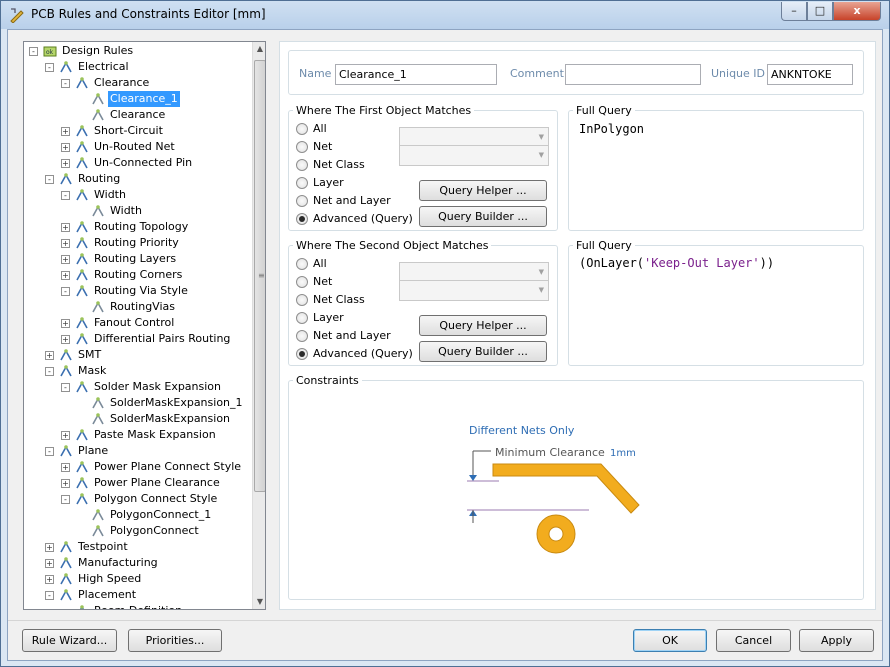 The image size is (890, 667). I want to click on scroll-up-icon: ▲, so click(259, 49).